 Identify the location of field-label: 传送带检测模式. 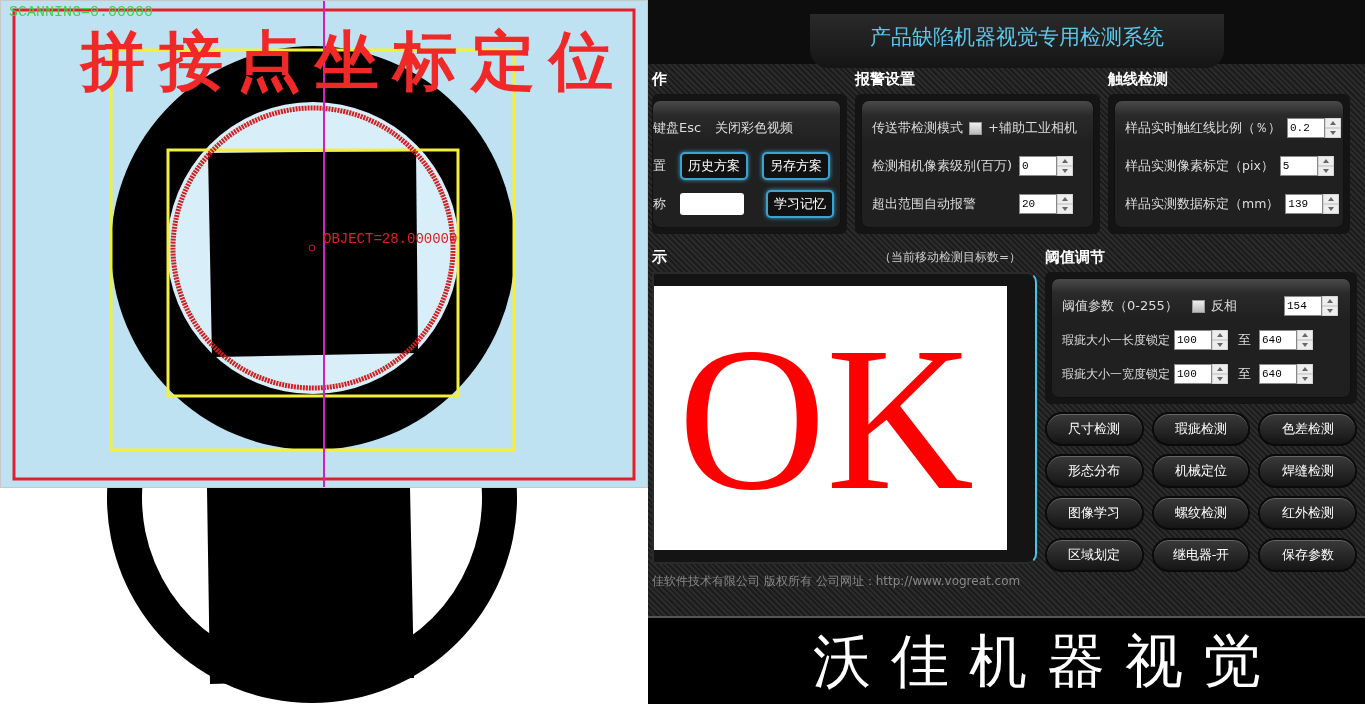
(917, 128).